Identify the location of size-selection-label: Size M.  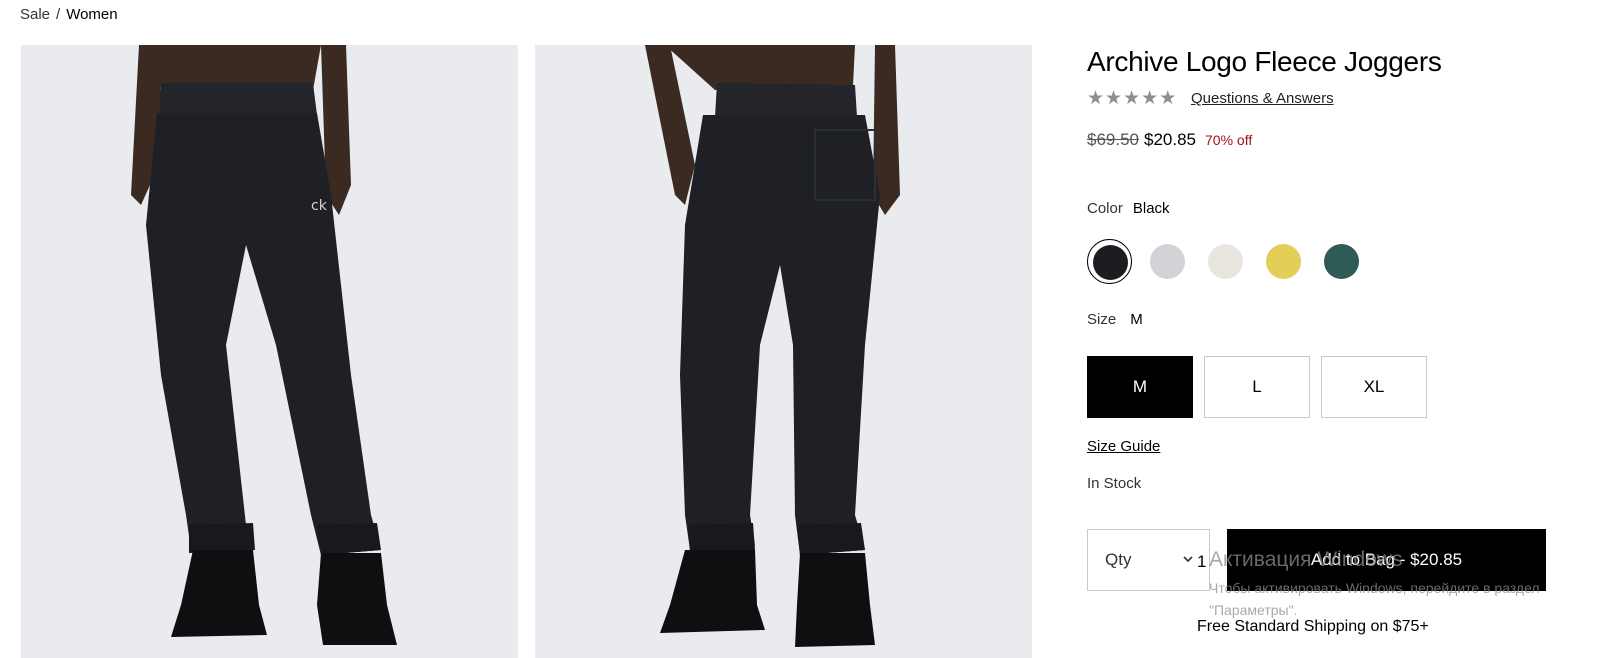
(1115, 319).